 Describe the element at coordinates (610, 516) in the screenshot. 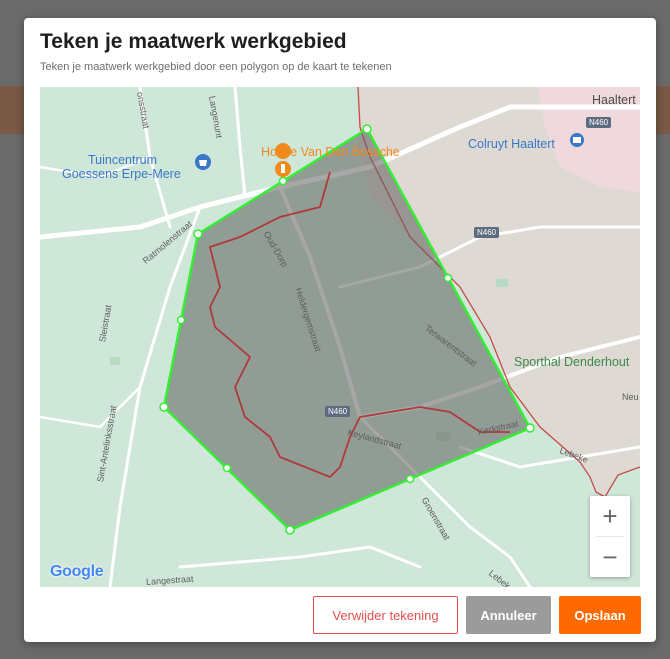

I see `zoom-in-button: +` at that location.